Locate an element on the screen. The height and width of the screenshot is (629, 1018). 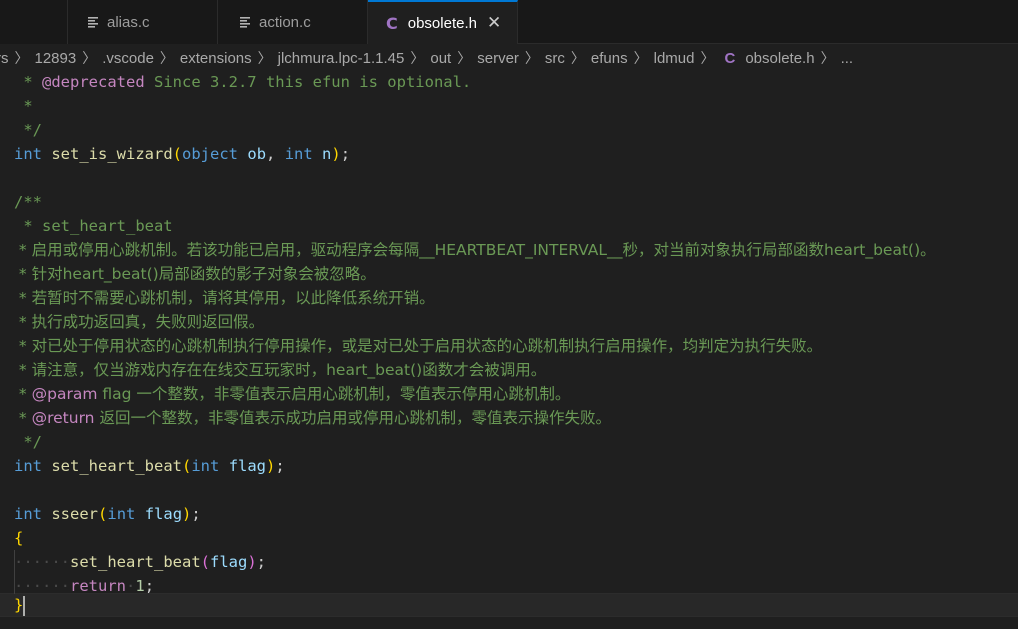
tab-alias-c: alias.c is located at coordinates (143, 22).